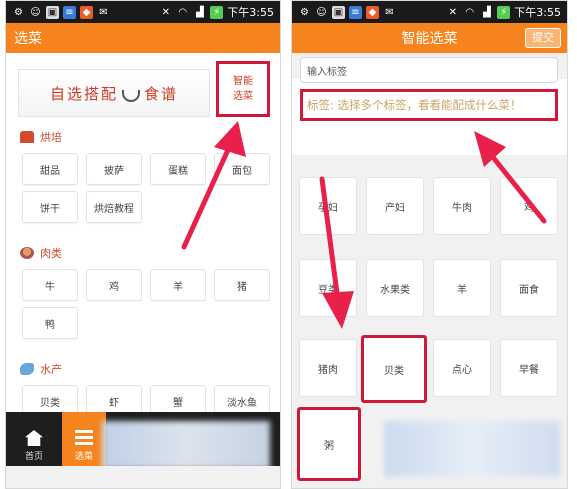 Image resolution: width=577 pixels, height=489 pixels. What do you see at coordinates (143, 38) in the screenshot?
I see `app-bar: 选菜` at bounding box center [143, 38].